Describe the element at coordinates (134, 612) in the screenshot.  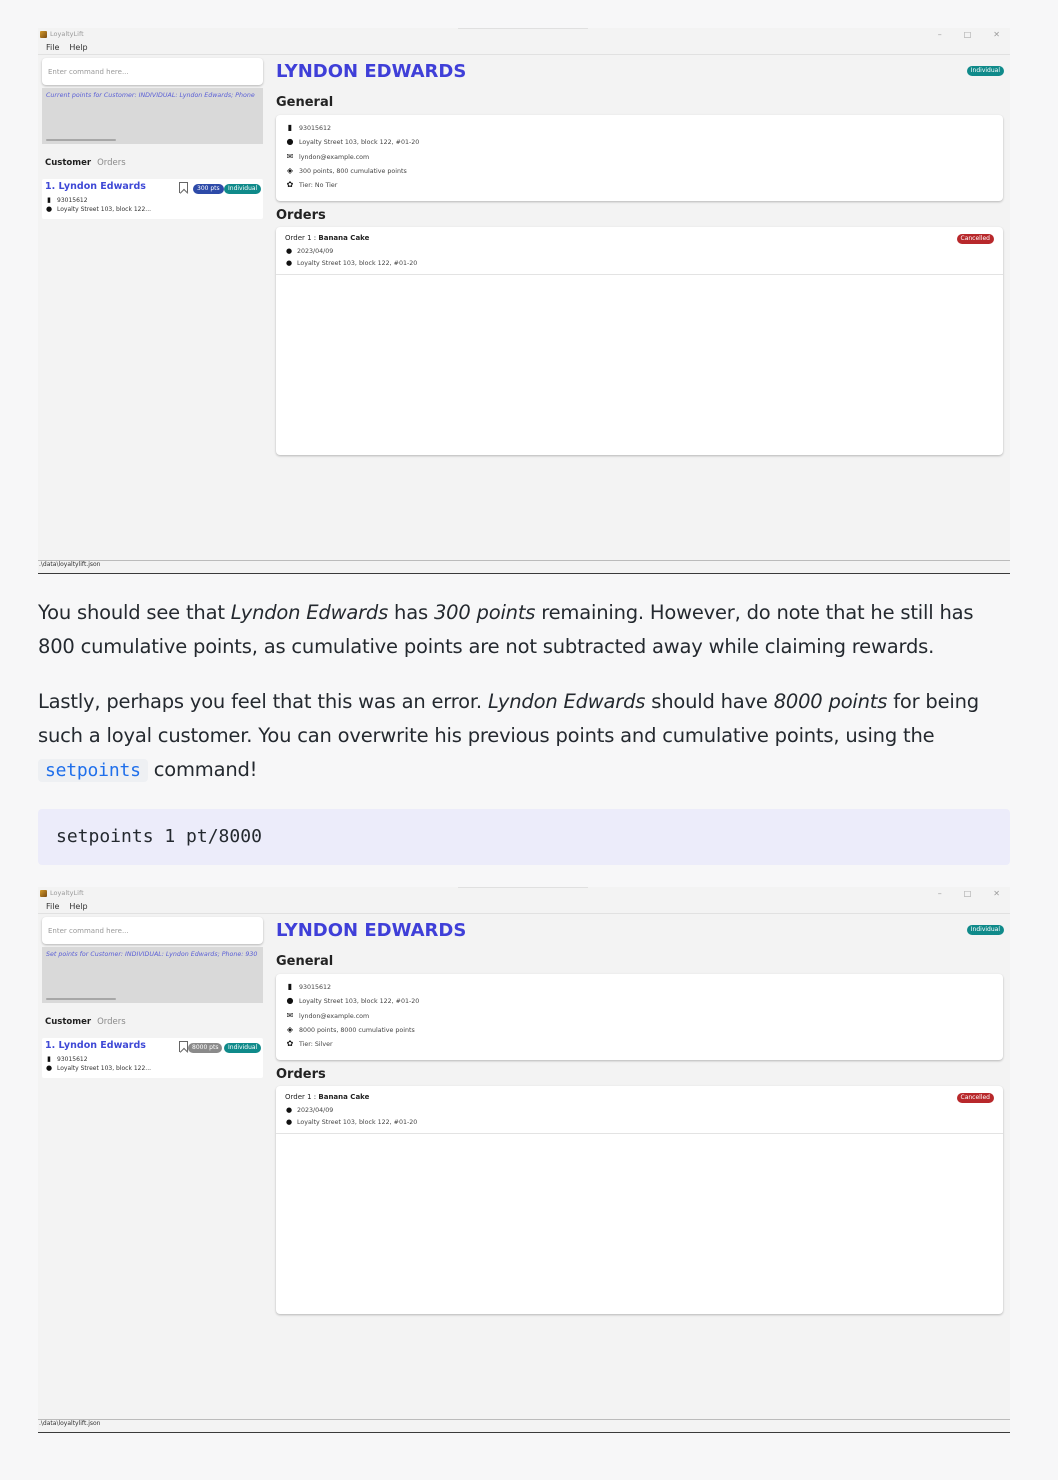
I see `text-segment: You should see that` at that location.